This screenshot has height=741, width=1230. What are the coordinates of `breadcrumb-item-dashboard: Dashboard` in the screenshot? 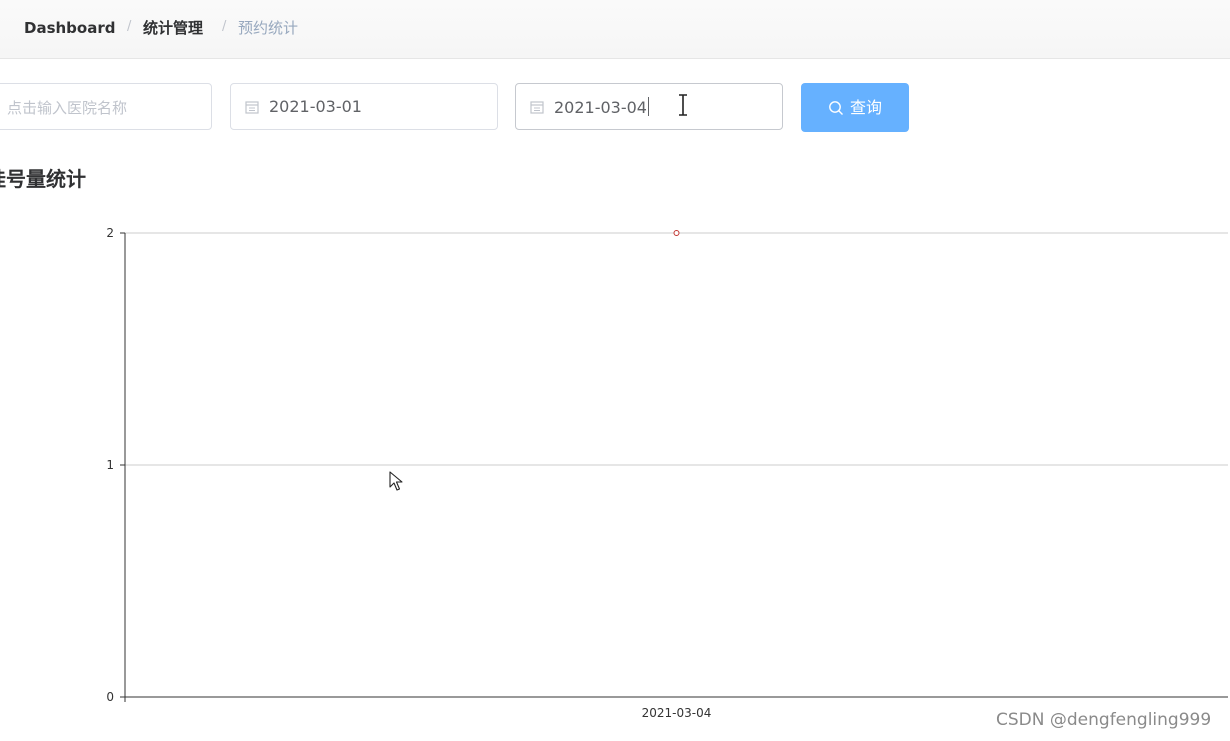 It's located at (69, 28).